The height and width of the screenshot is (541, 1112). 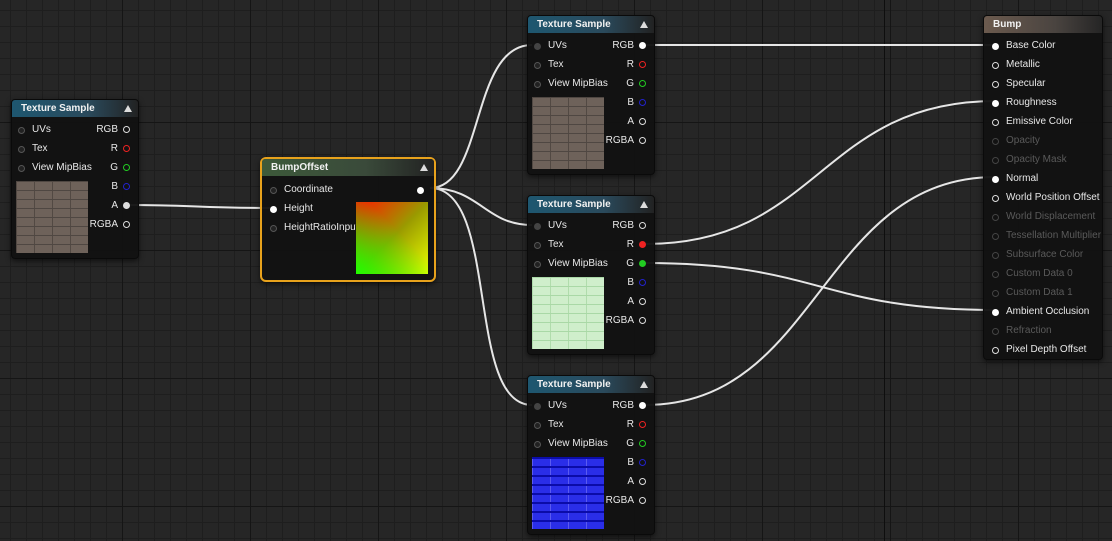 What do you see at coordinates (550, 406) in the screenshot?
I see `input-uvs: UVs` at bounding box center [550, 406].